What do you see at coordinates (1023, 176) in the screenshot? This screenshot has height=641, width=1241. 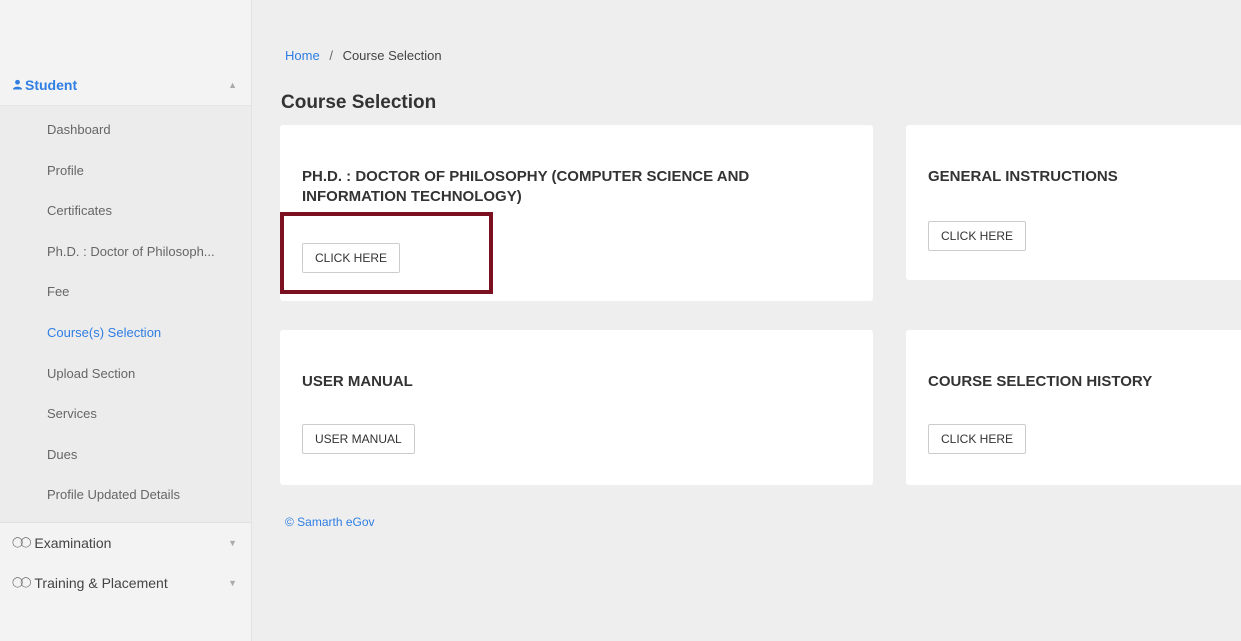 I see `general-instructions-title: GENERAL INSTRUCTIONS` at bounding box center [1023, 176].